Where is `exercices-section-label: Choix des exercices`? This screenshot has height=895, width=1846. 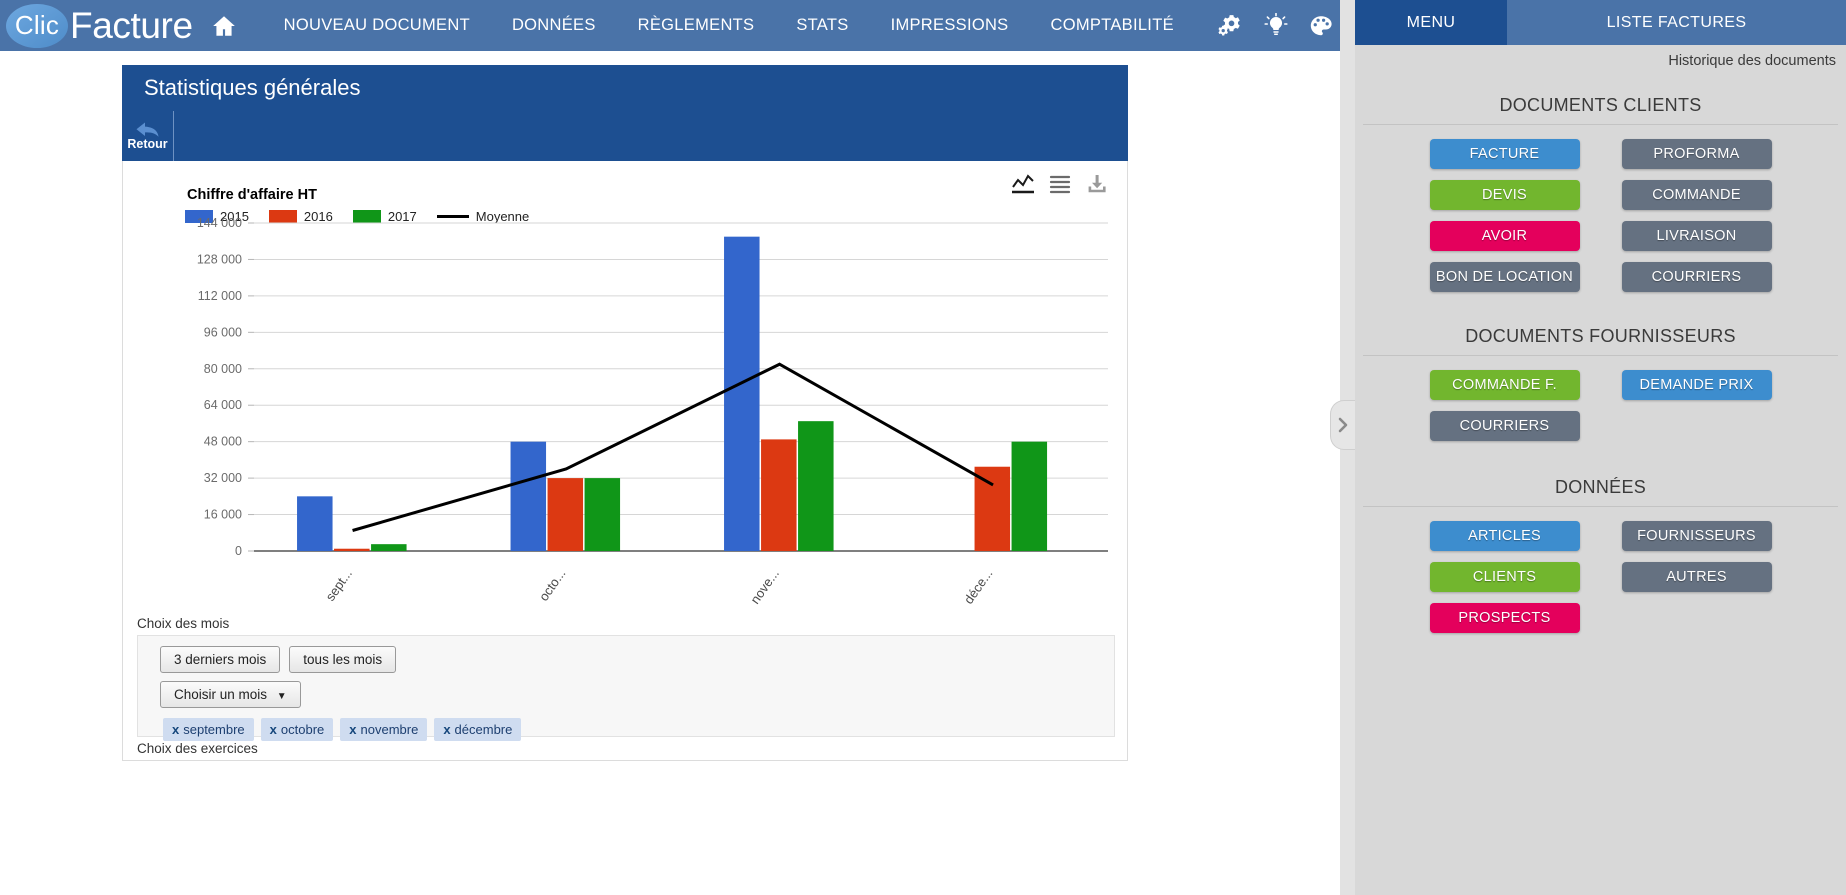 exercices-section-label: Choix des exercices is located at coordinates (197, 748).